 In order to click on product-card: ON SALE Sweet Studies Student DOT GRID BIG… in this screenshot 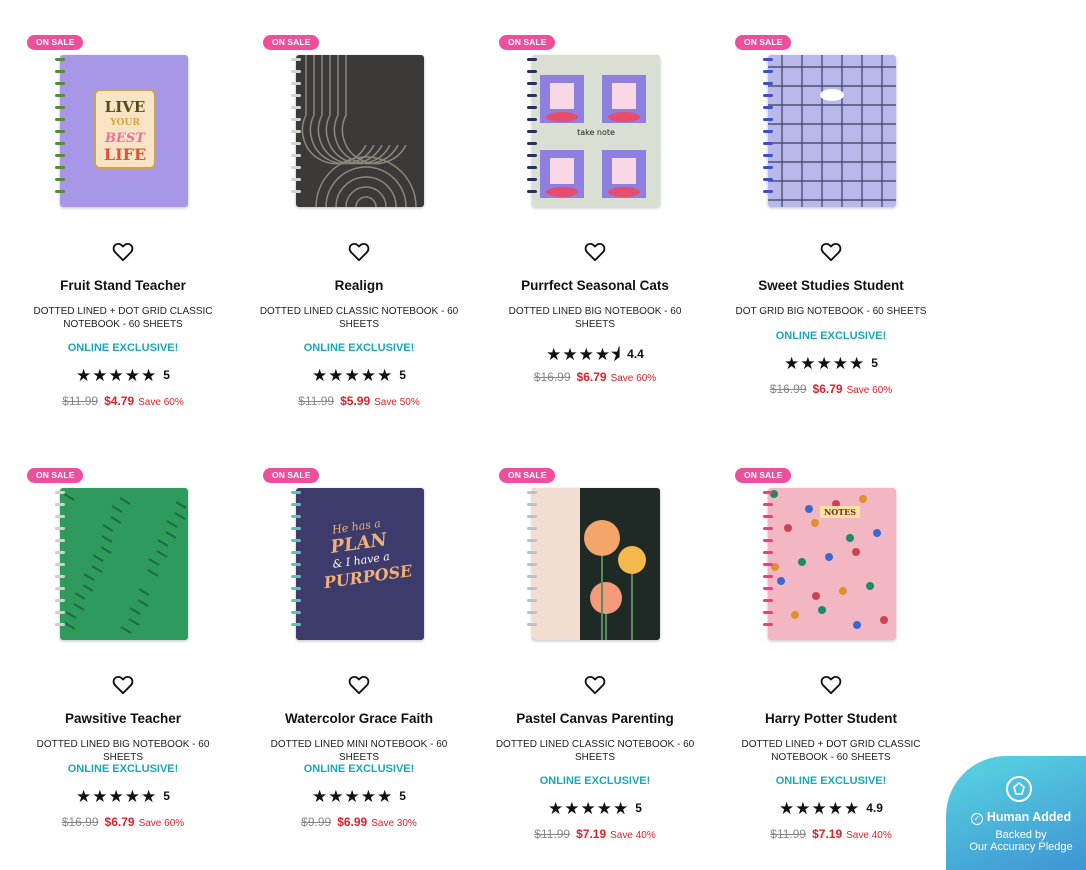, I will do `click(826, 210)`.